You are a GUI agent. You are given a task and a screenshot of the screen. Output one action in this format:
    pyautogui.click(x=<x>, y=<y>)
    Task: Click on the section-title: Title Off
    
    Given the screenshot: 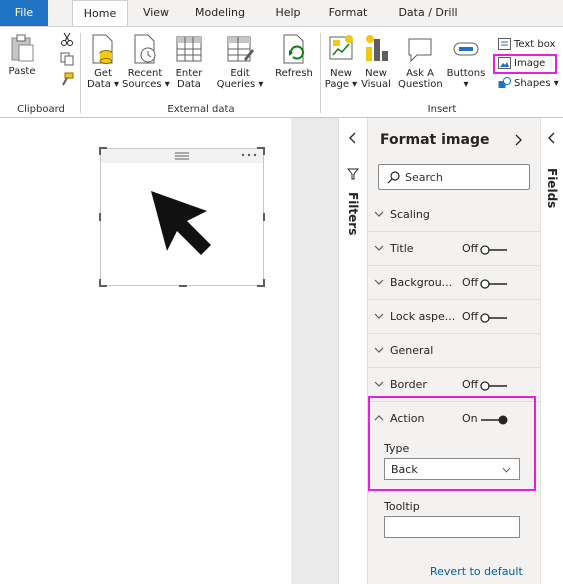 What is the action you would take?
    pyautogui.click(x=454, y=249)
    